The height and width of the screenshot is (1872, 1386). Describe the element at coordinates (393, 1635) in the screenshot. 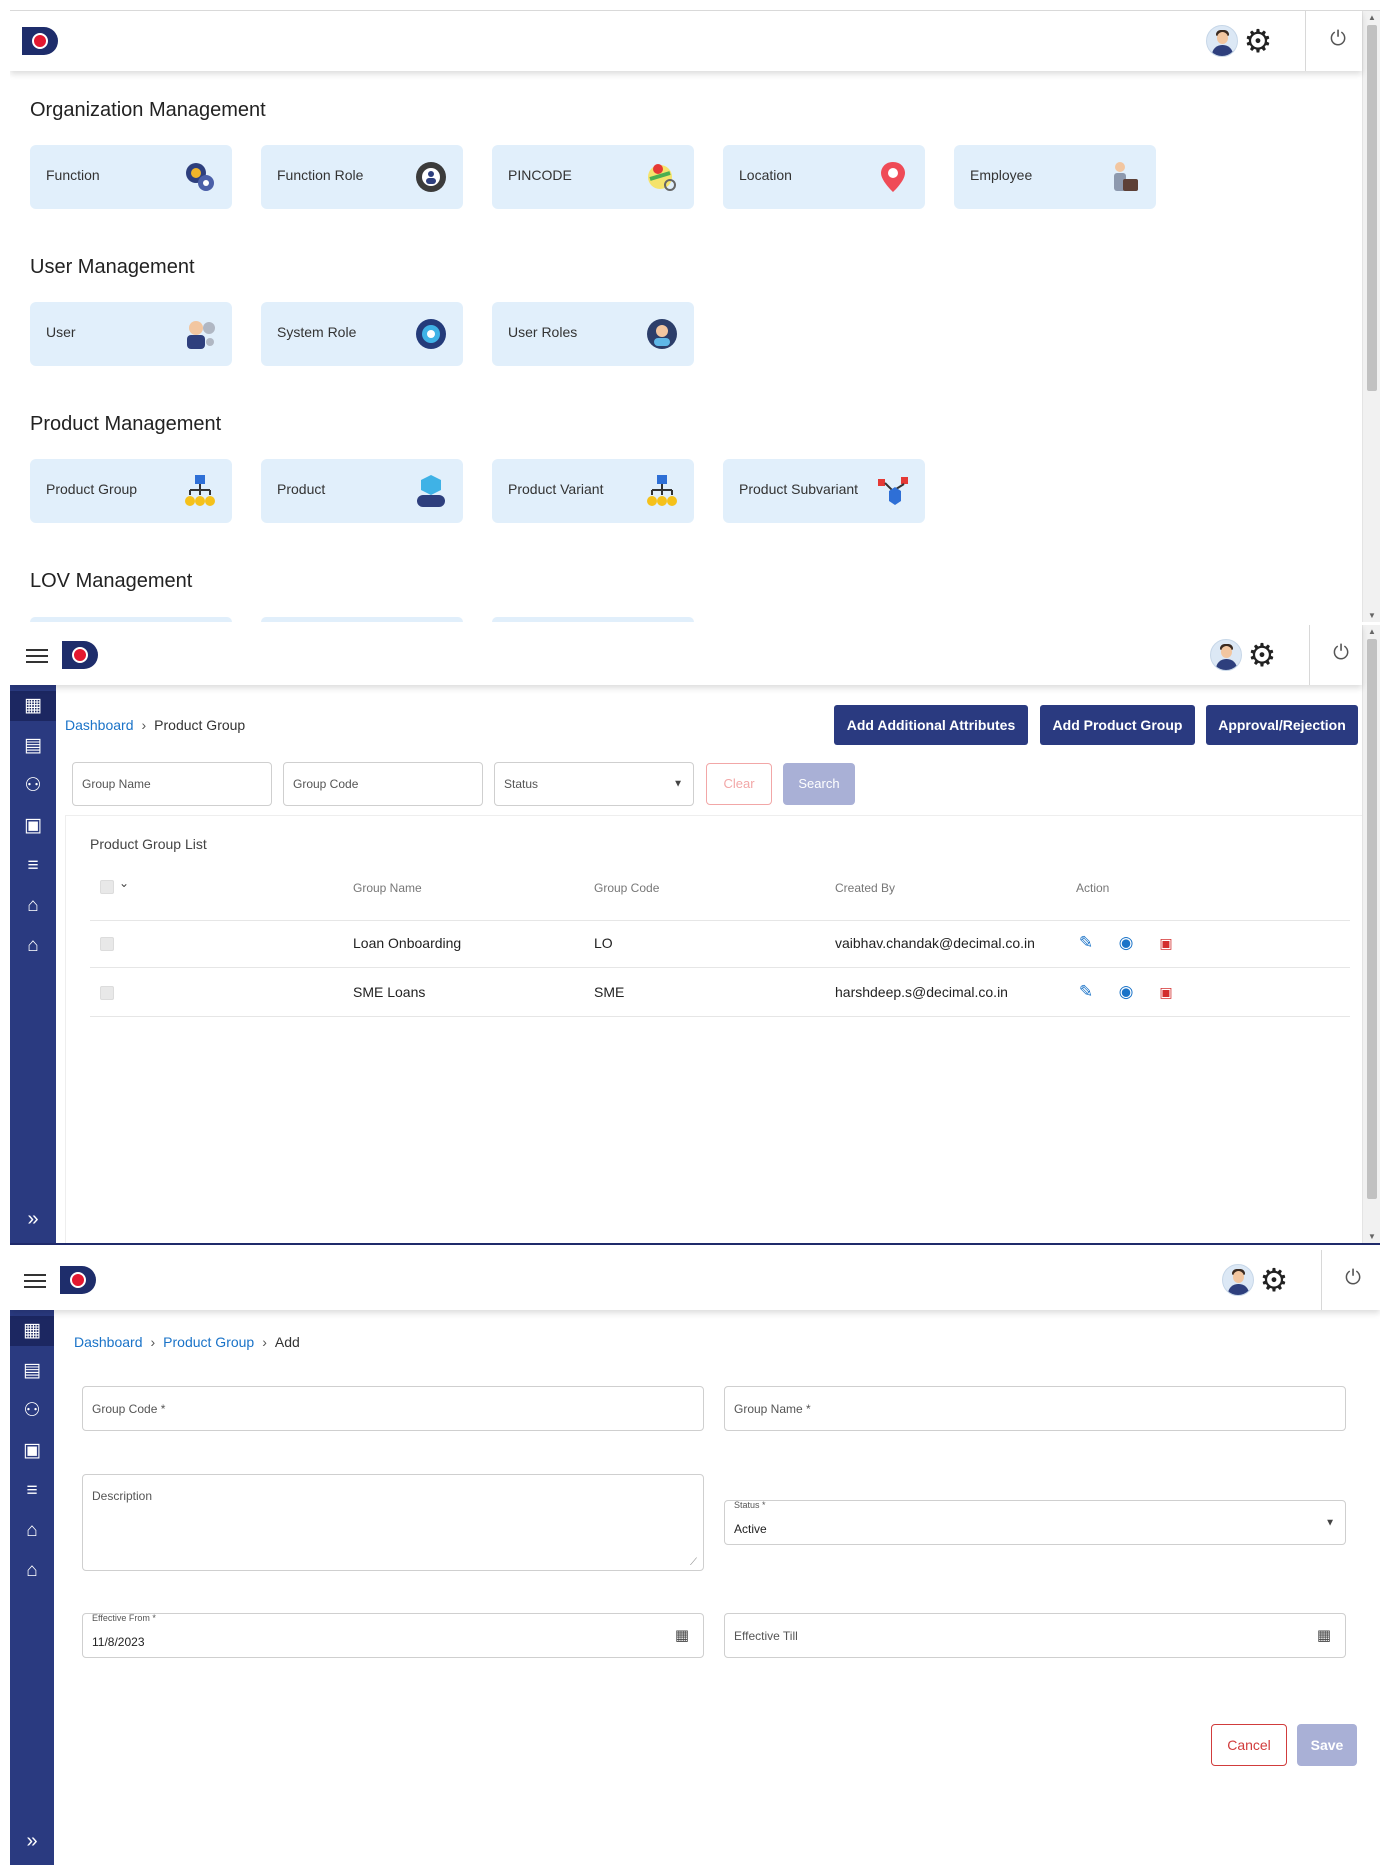

I see `effective-from-date-field: Effective From * 11/8/2023 ▦` at that location.